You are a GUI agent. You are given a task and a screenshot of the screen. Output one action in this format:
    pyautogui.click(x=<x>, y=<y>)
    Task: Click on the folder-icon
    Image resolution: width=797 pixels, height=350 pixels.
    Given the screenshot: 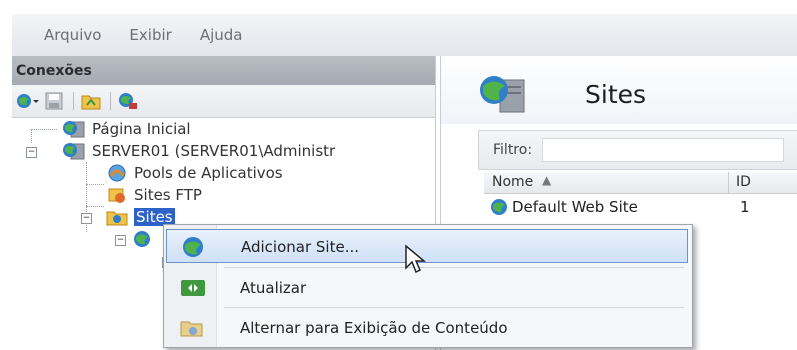 What is the action you would take?
    pyautogui.click(x=91, y=101)
    